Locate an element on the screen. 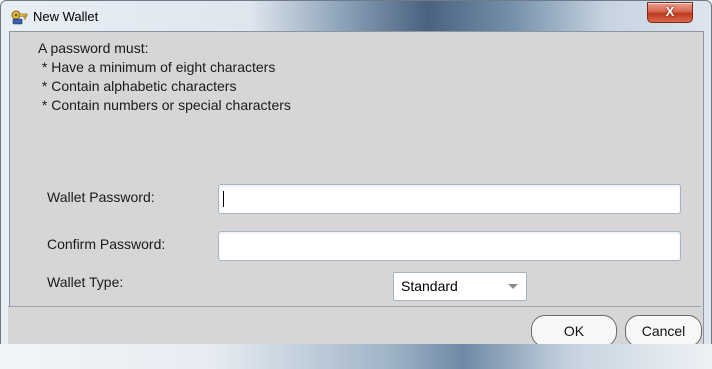 This screenshot has width=712, height=369. background-desktop-strip is located at coordinates (356, 356).